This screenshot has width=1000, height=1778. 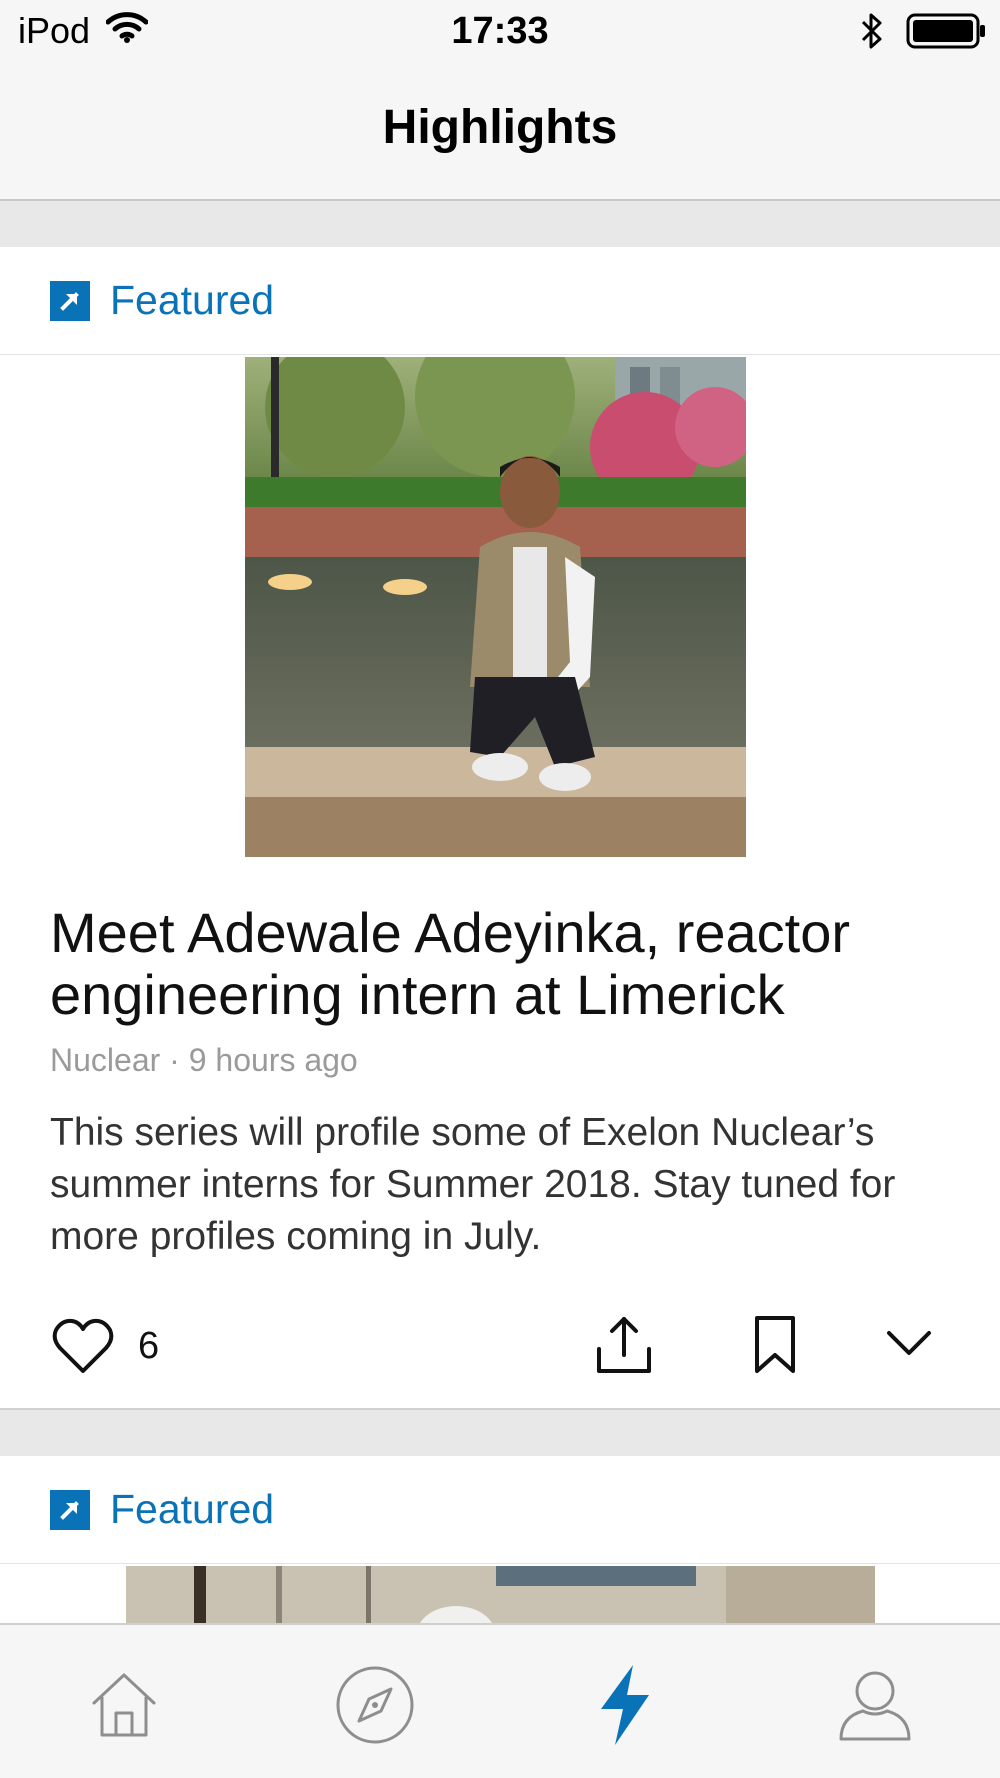 I want to click on article-photo, so click(x=495, y=607).